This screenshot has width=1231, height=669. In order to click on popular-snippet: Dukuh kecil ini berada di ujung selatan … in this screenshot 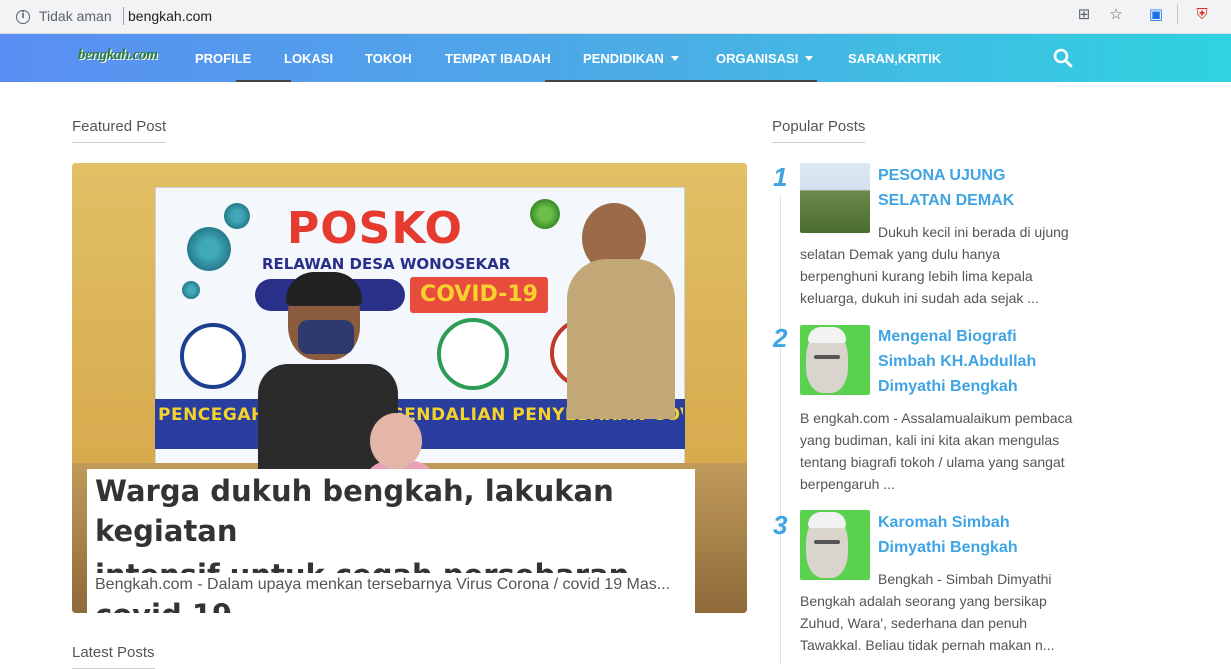, I will do `click(934, 265)`.